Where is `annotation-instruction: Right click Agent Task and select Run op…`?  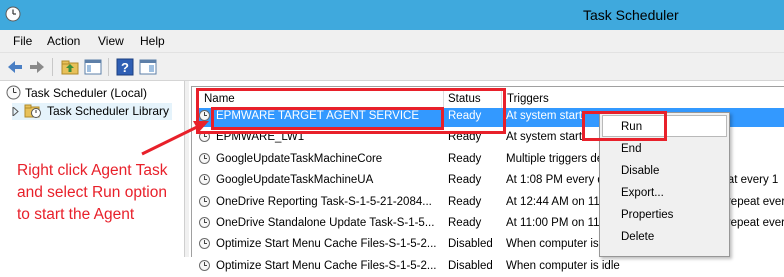 annotation-instruction: Right click Agent Task and select Run op… is located at coordinates (92, 192).